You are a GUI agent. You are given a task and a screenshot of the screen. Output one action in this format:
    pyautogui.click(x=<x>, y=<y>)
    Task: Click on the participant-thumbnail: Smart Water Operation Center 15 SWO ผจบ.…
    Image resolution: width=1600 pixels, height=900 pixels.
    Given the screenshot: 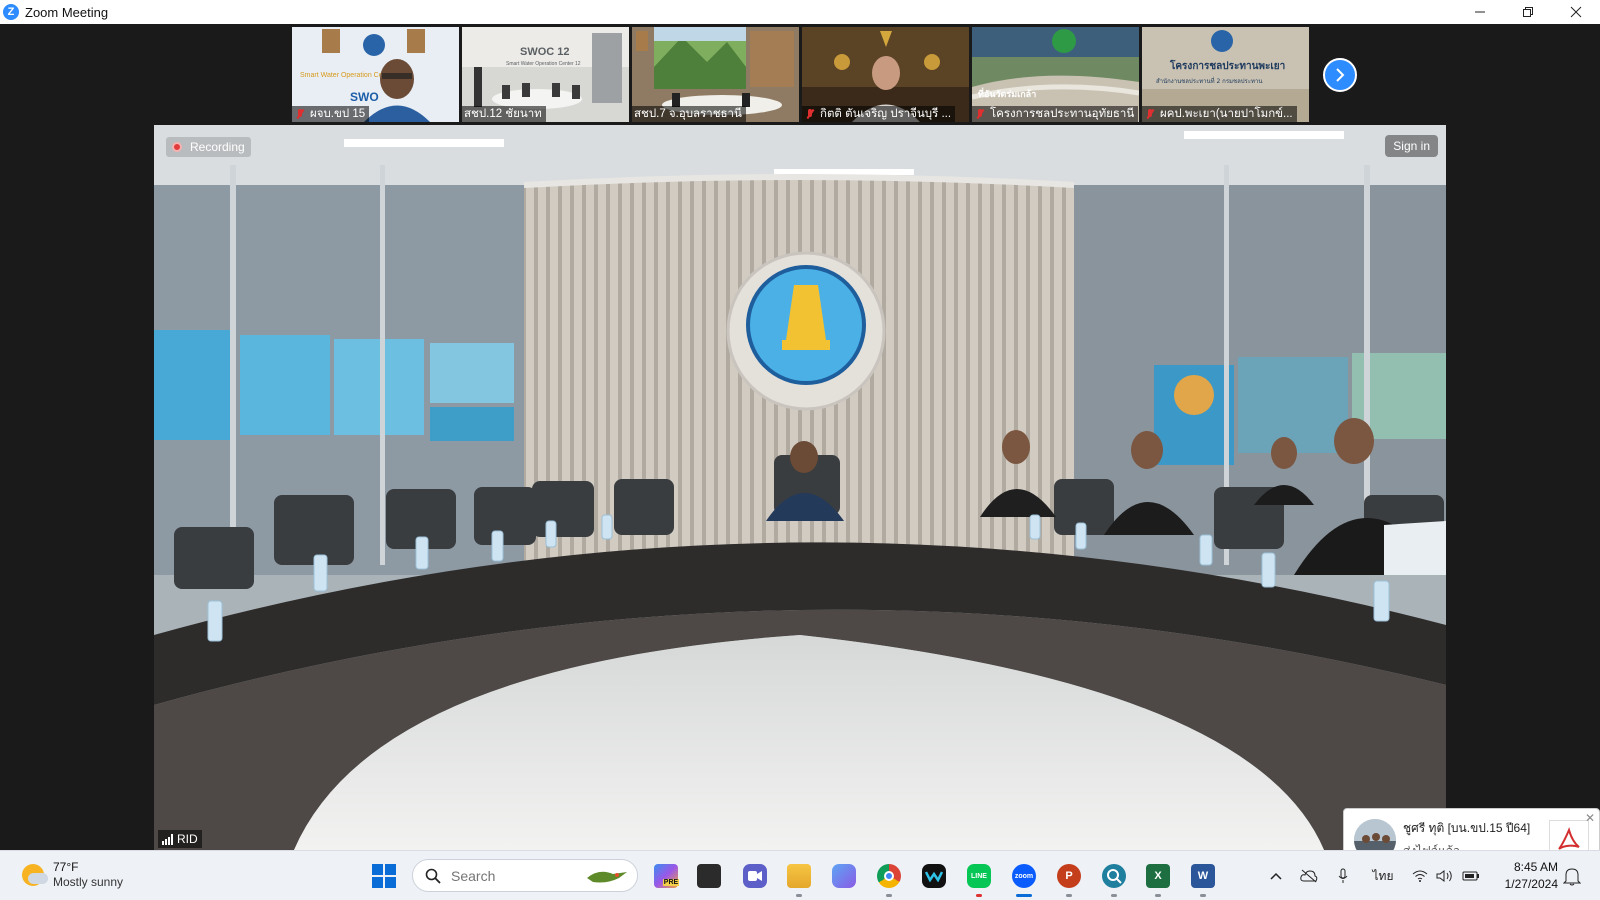 What is the action you would take?
    pyautogui.click(x=375, y=74)
    